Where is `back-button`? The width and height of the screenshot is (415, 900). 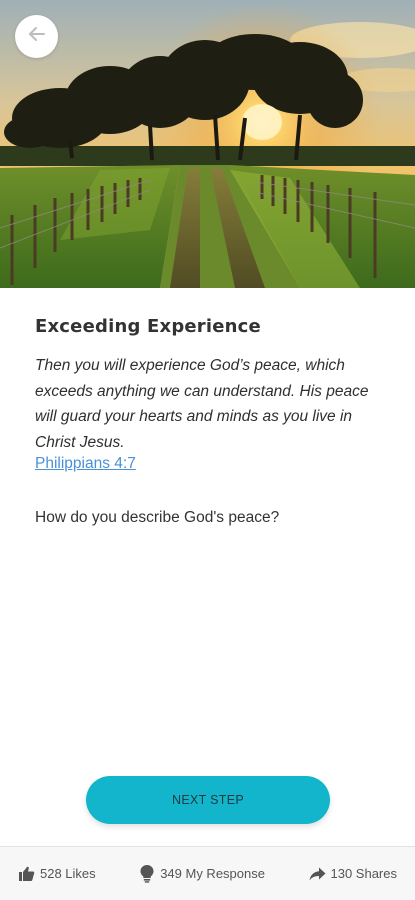 back-button is located at coordinates (36, 36).